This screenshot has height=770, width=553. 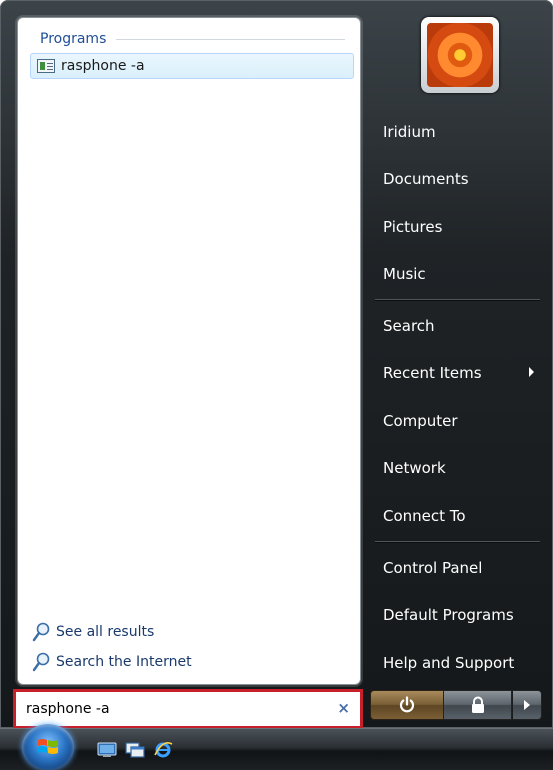 I want to click on see-all-results-label: See all results, so click(x=105, y=632).